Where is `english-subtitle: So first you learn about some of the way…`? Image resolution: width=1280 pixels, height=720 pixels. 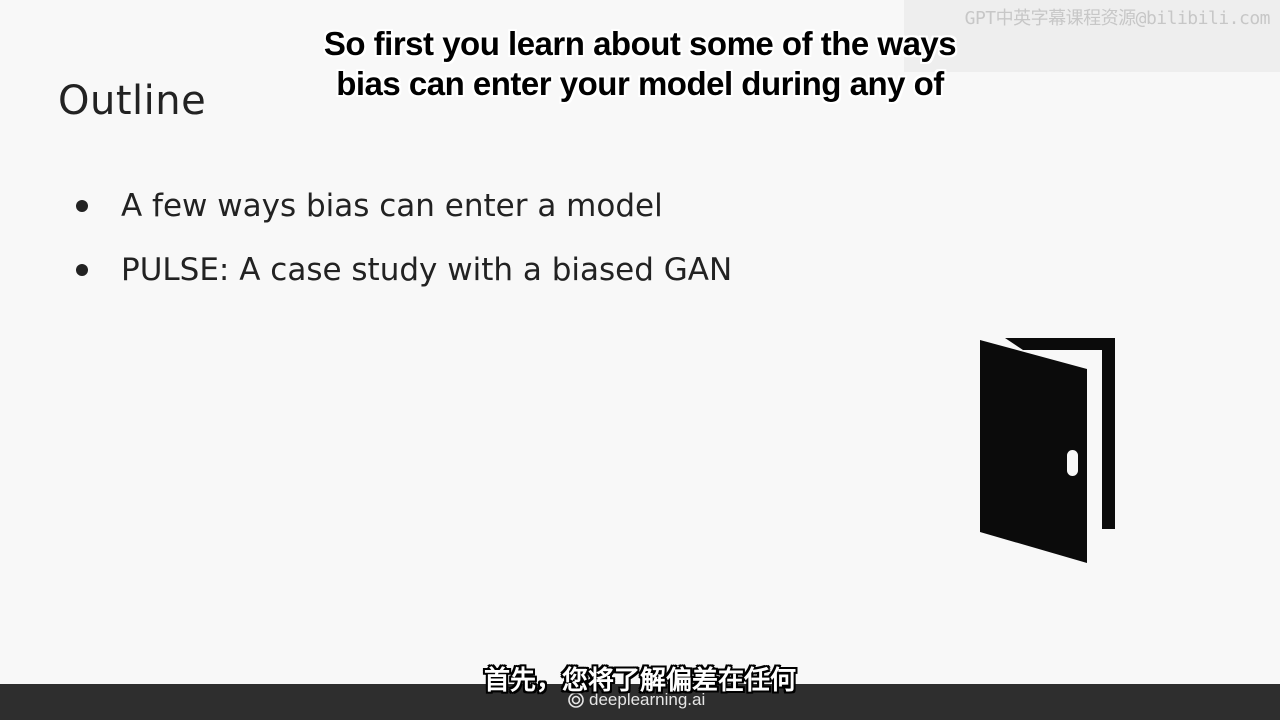
english-subtitle: So first you learn about some of the way… is located at coordinates (640, 64).